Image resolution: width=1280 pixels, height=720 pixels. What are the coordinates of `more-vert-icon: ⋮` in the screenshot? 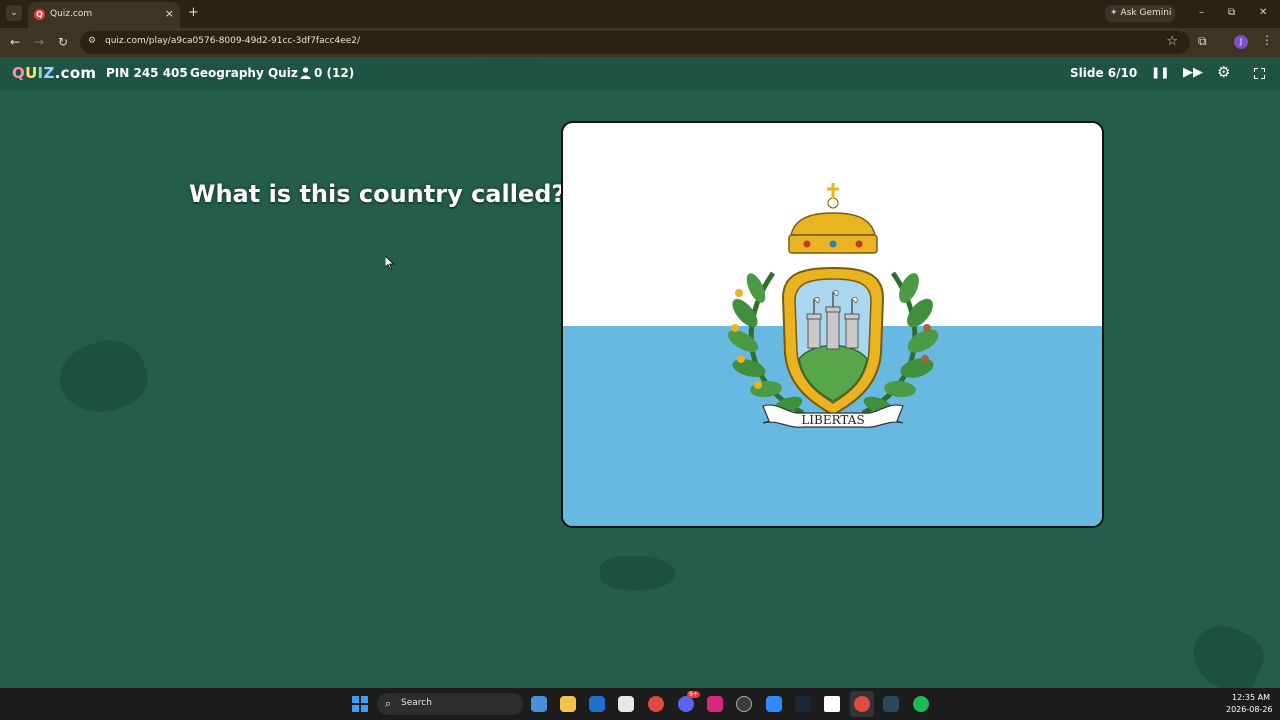 It's located at (1267, 40).